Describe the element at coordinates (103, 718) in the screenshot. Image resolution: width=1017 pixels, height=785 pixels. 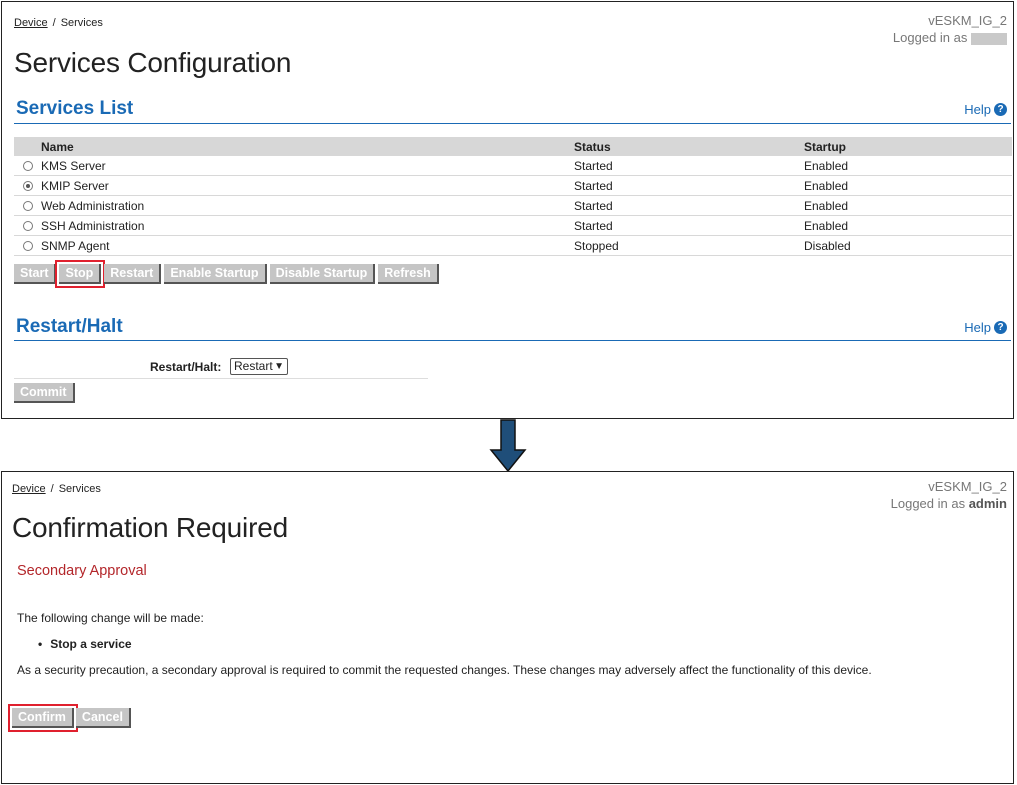
I see `cancel-button: Cancel` at that location.